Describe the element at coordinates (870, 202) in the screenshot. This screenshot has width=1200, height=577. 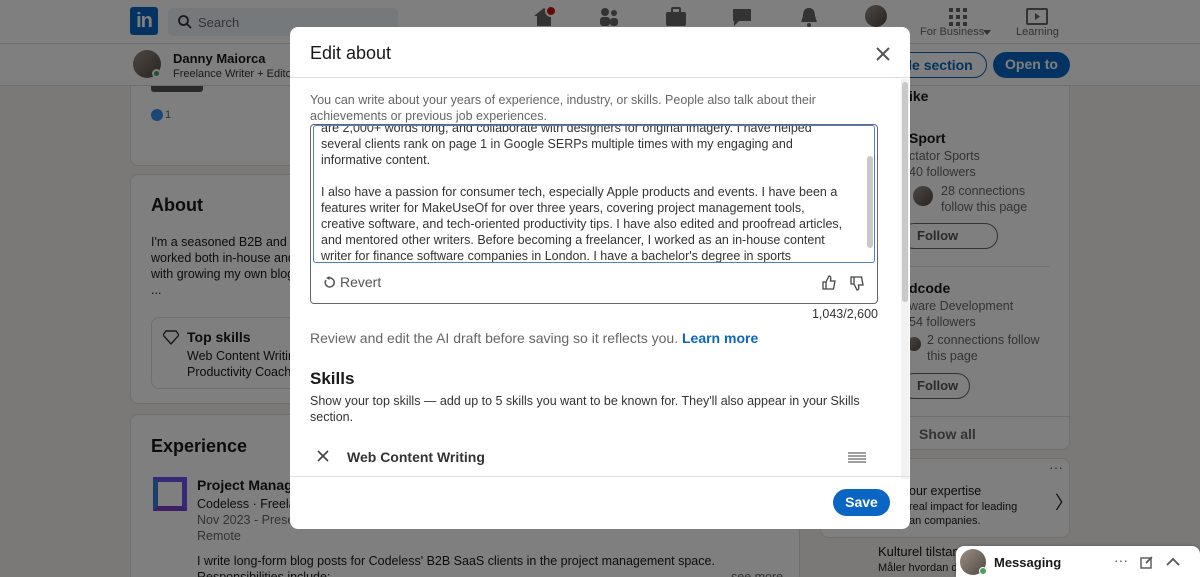
I see `textarea-scrollbar` at that location.